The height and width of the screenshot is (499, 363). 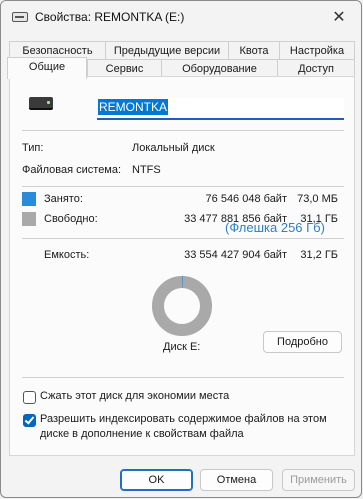 What do you see at coordinates (317, 50) in the screenshot?
I see `tab-customize: Настройка` at bounding box center [317, 50].